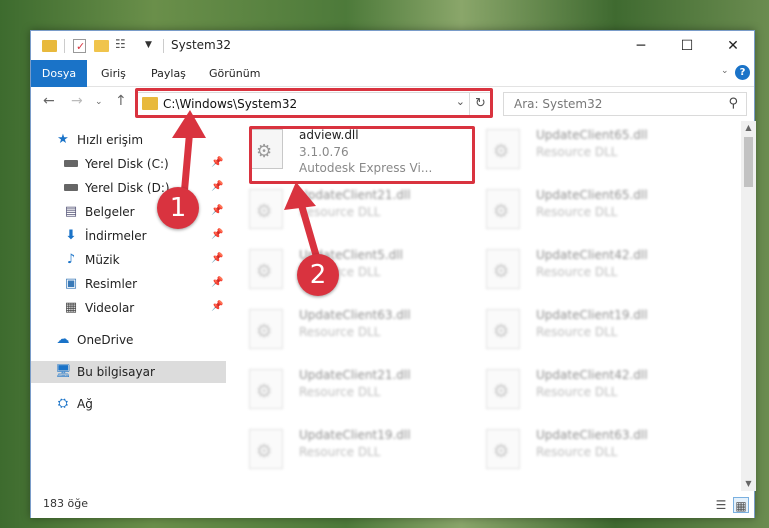 The width and height of the screenshot is (769, 528). Describe the element at coordinates (110, 140) in the screenshot. I see `sidebar-item-label: Hızlı erişim` at that location.